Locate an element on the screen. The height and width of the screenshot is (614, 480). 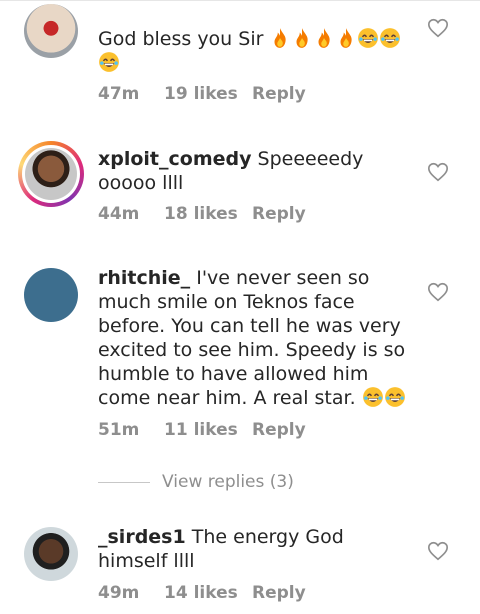
comment-time: 51m is located at coordinates (119, 430).